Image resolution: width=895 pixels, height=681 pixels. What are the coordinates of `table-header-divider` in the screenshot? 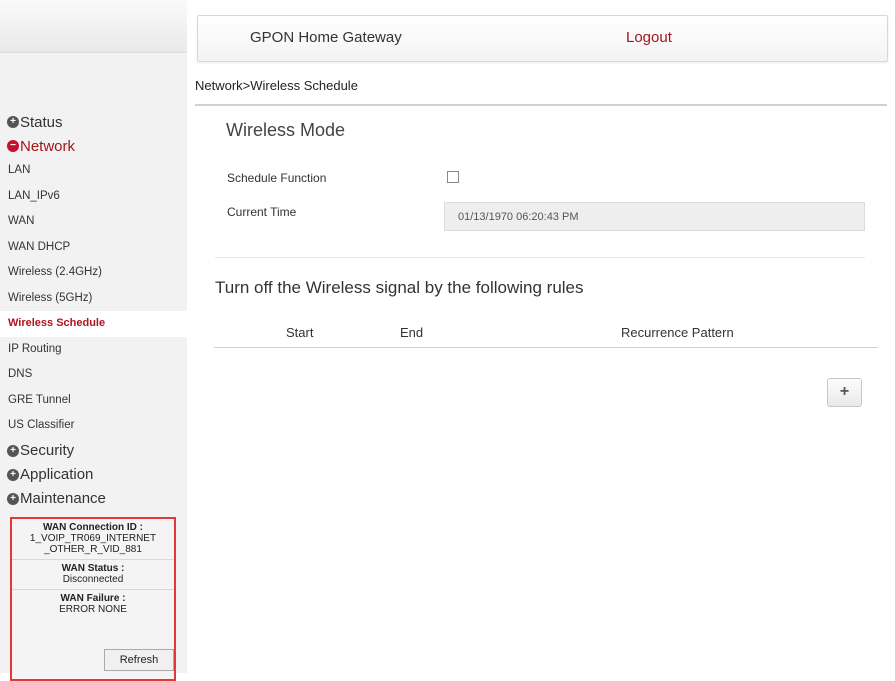 It's located at (546, 347).